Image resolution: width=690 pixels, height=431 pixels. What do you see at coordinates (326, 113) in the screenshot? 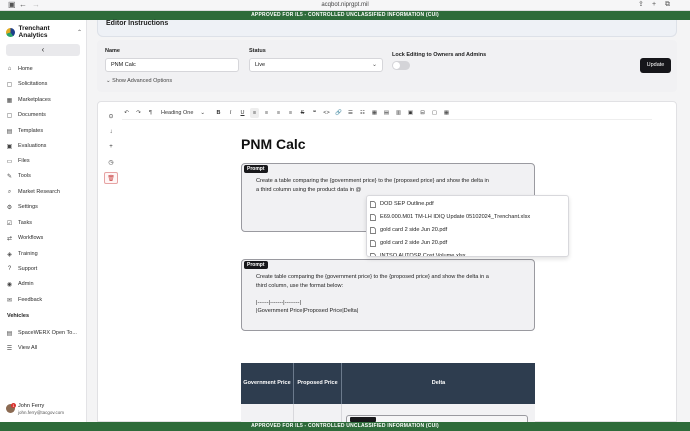
I see `code-icon: <>` at bounding box center [326, 113].